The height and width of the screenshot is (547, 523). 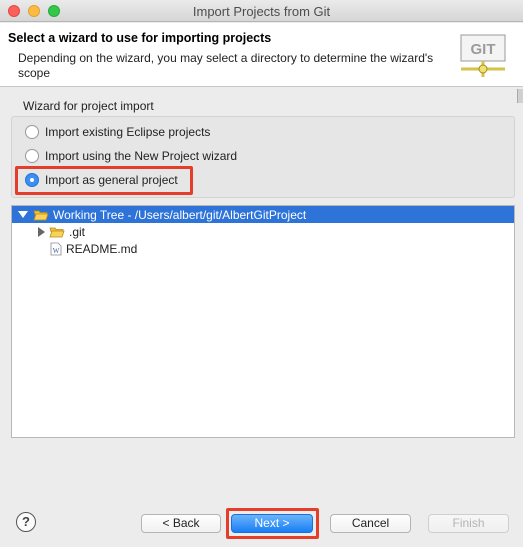 What do you see at coordinates (57, 232) in the screenshot?
I see `folder-icon` at bounding box center [57, 232].